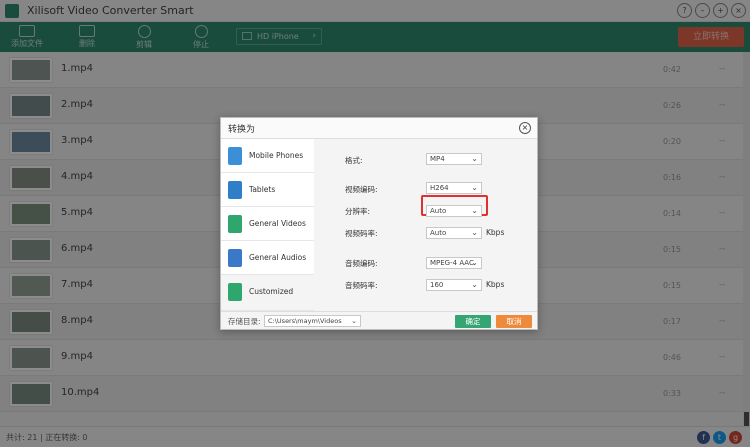  What do you see at coordinates (454, 285) in the screenshot?
I see `audio-bitrate-select: 160 ⌄` at bounding box center [454, 285].